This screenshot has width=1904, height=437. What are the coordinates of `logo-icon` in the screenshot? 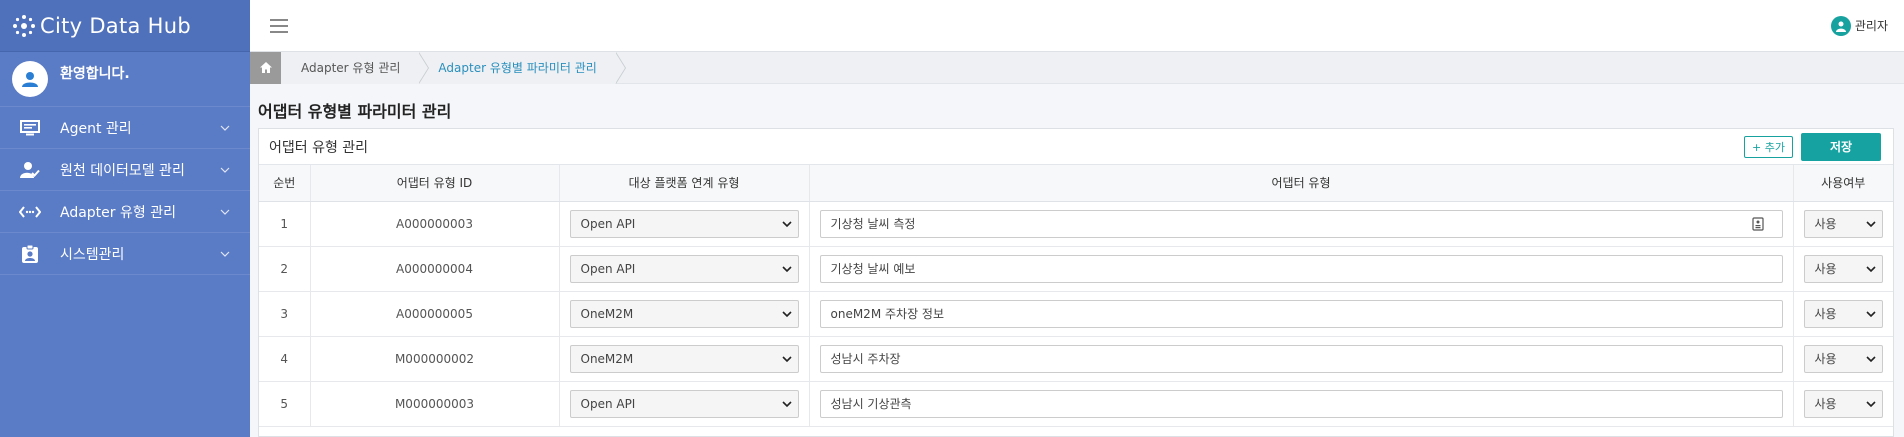 It's located at (24, 25).